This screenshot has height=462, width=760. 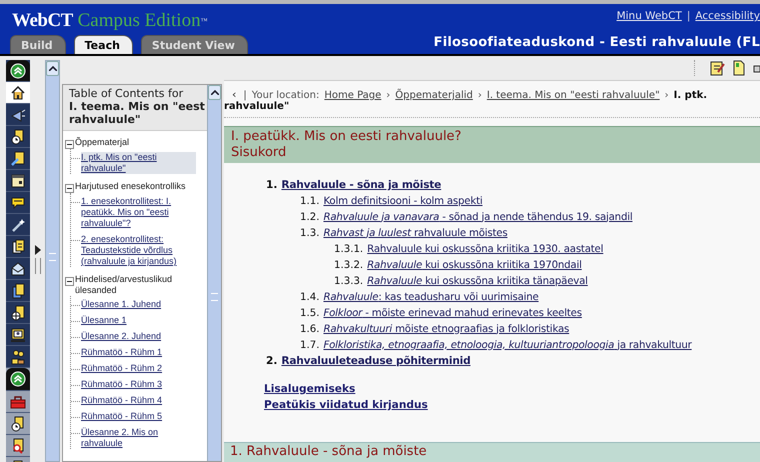 What do you see at coordinates (138, 304) in the screenshot?
I see `toc-link: Ülesanne 1. Juhend` at bounding box center [138, 304].